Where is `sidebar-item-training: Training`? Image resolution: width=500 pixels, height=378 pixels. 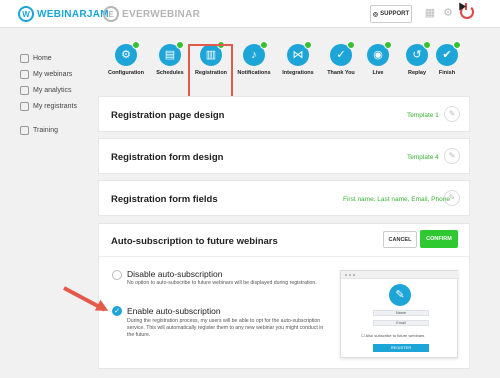
sidebar-item-training: Training is located at coordinates (45, 130).